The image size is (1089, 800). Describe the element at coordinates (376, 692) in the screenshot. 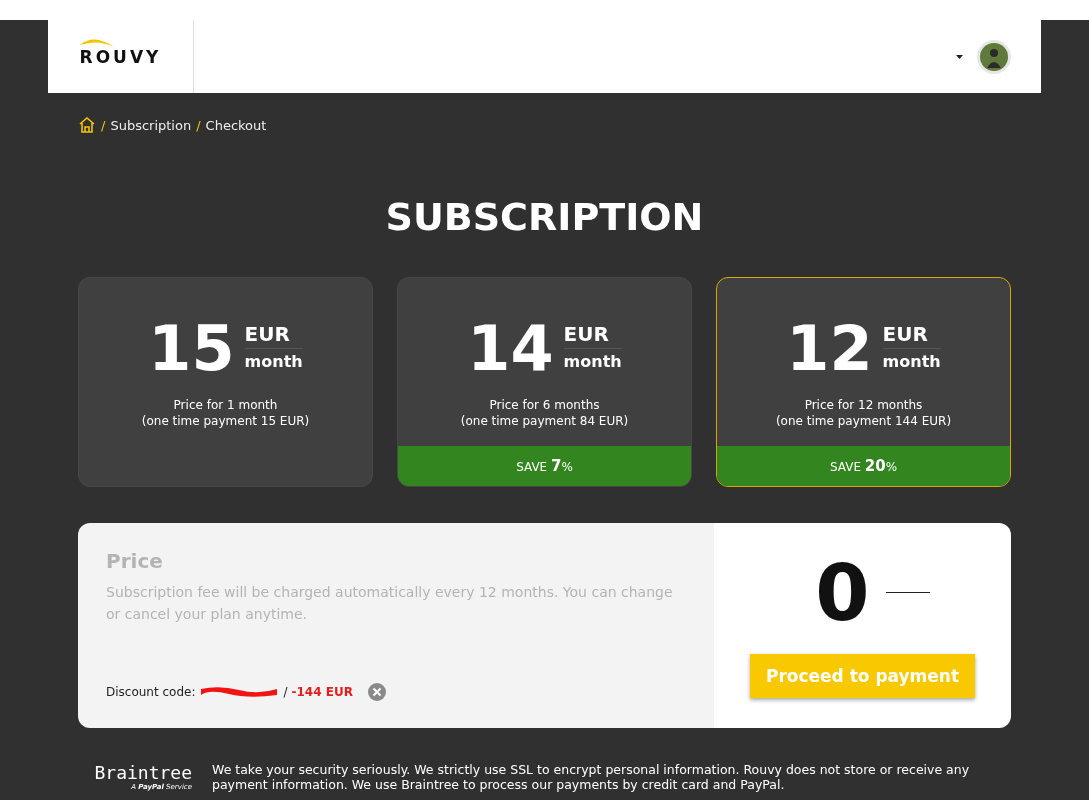

I see `remove-icon` at that location.